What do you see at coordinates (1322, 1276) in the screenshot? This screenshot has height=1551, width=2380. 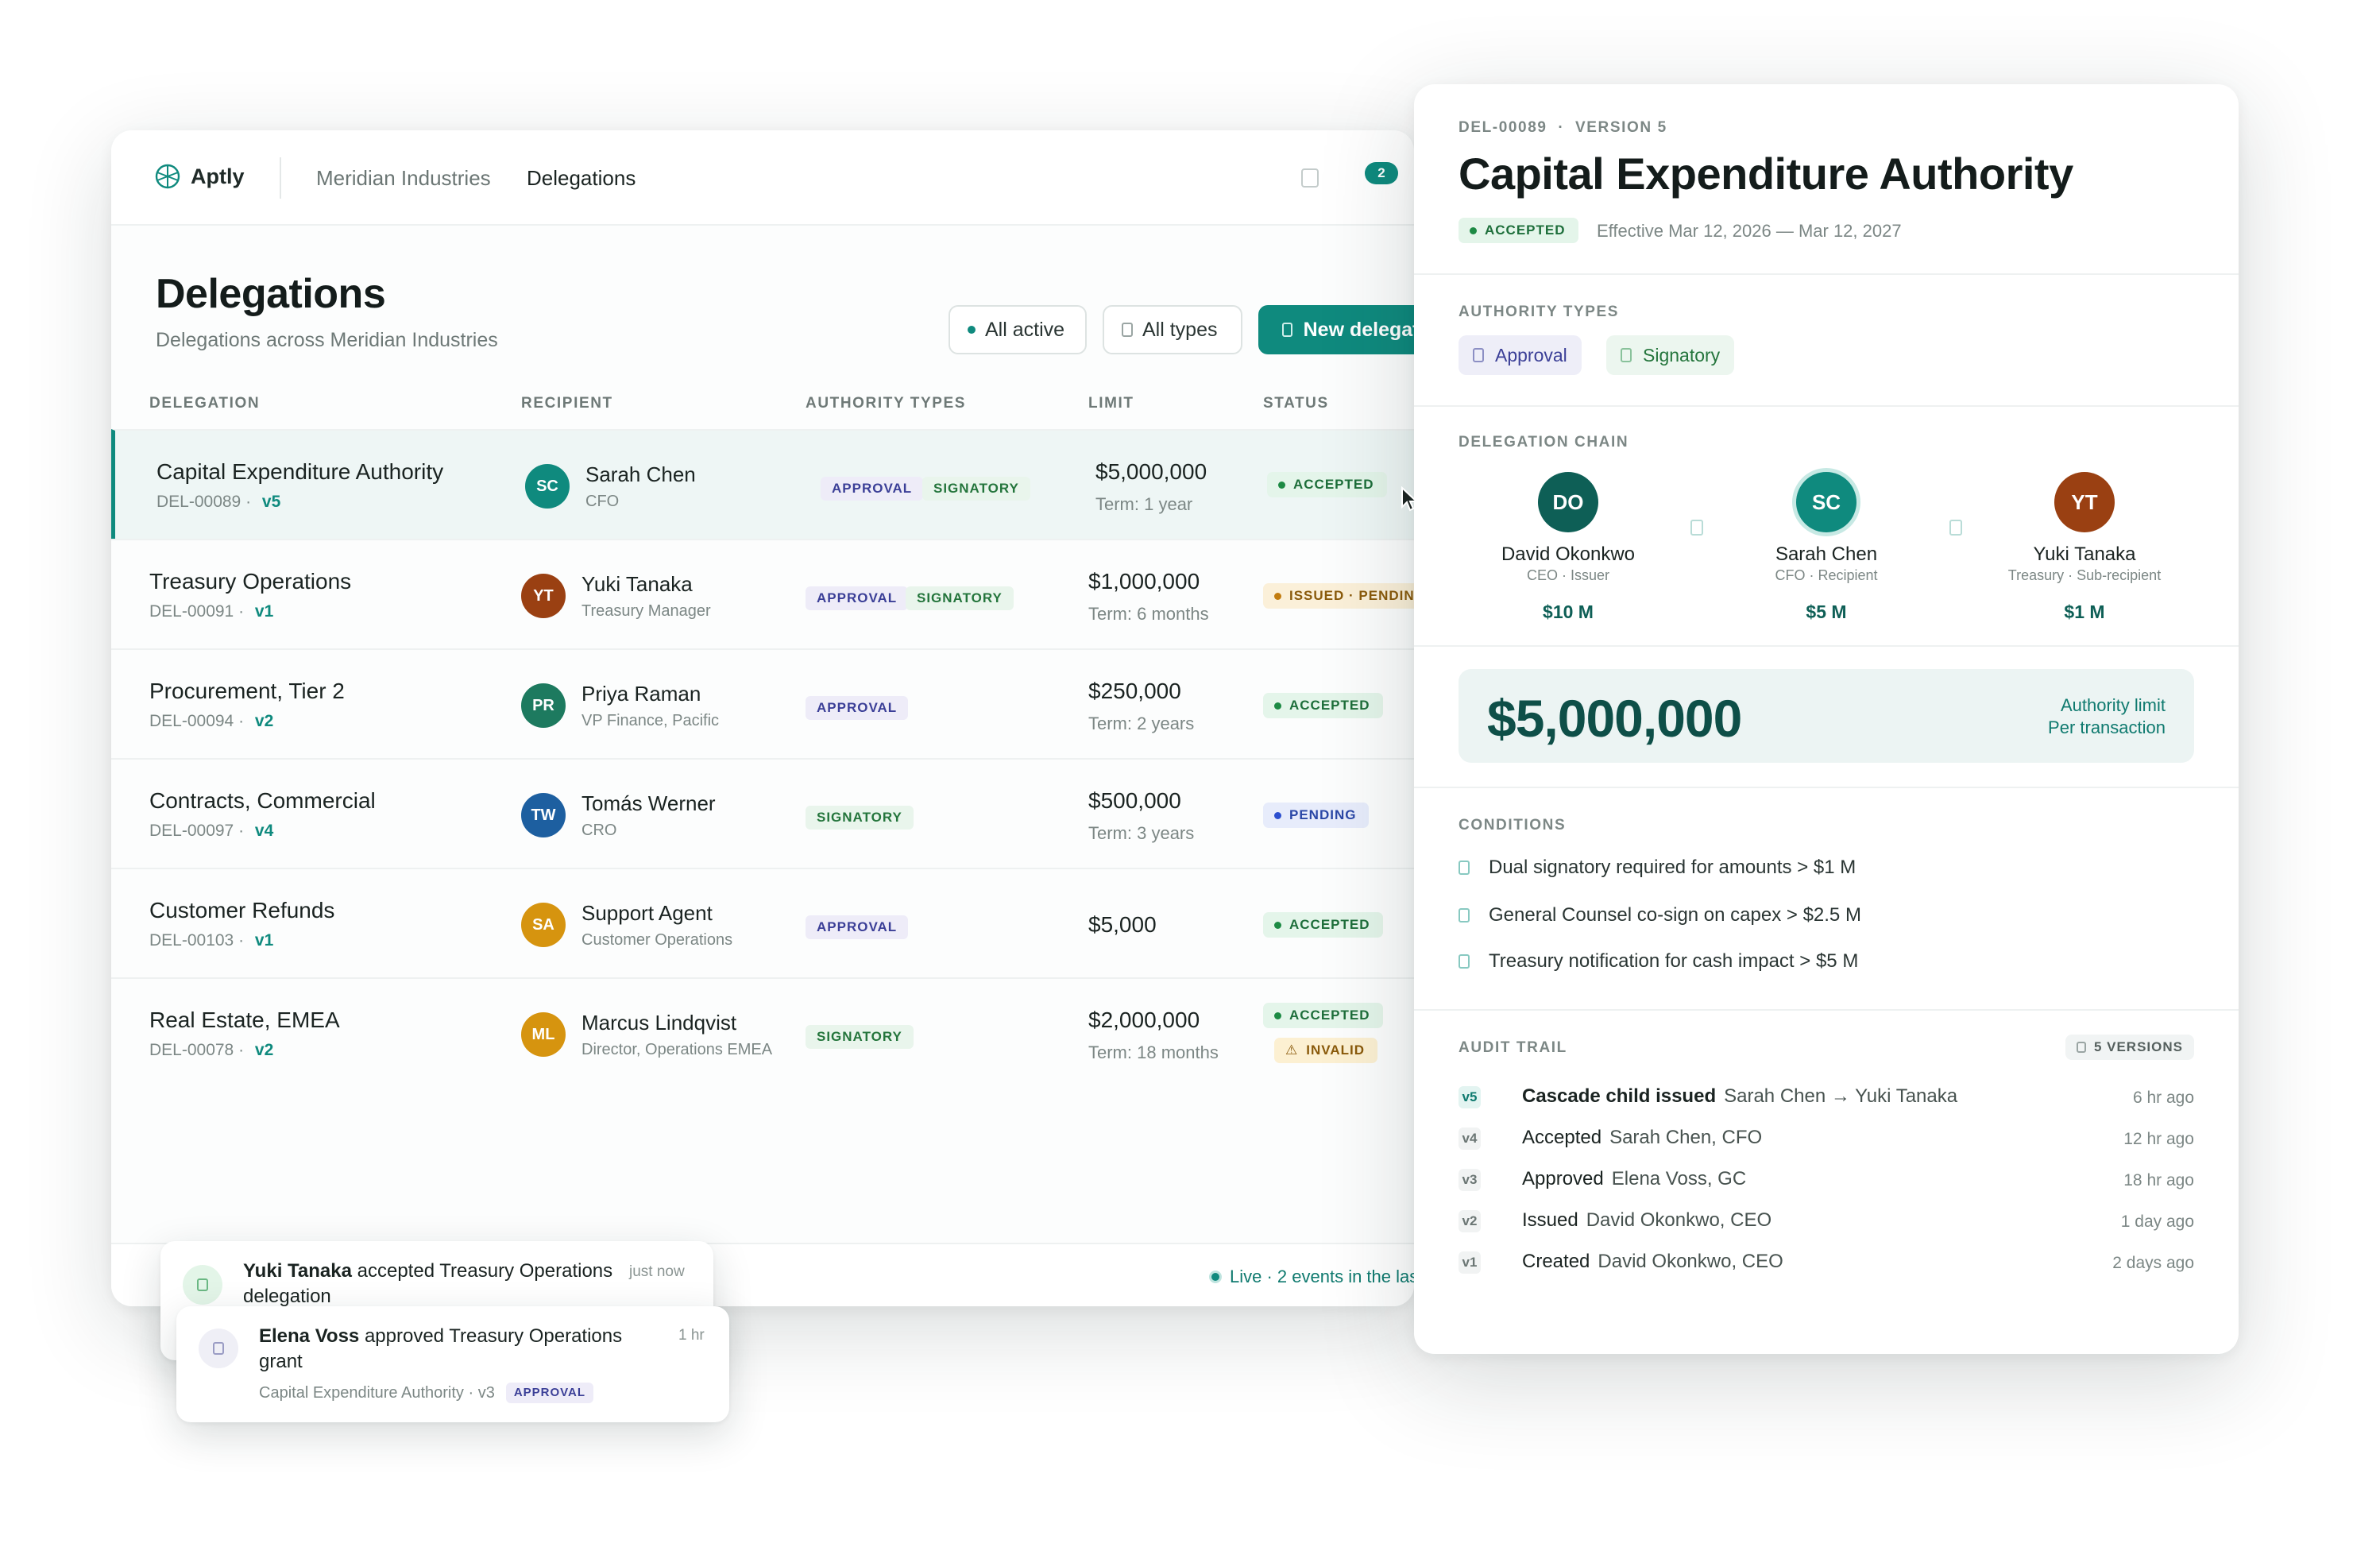 I see `live-label: Live · 2 events in the last hour` at bounding box center [1322, 1276].